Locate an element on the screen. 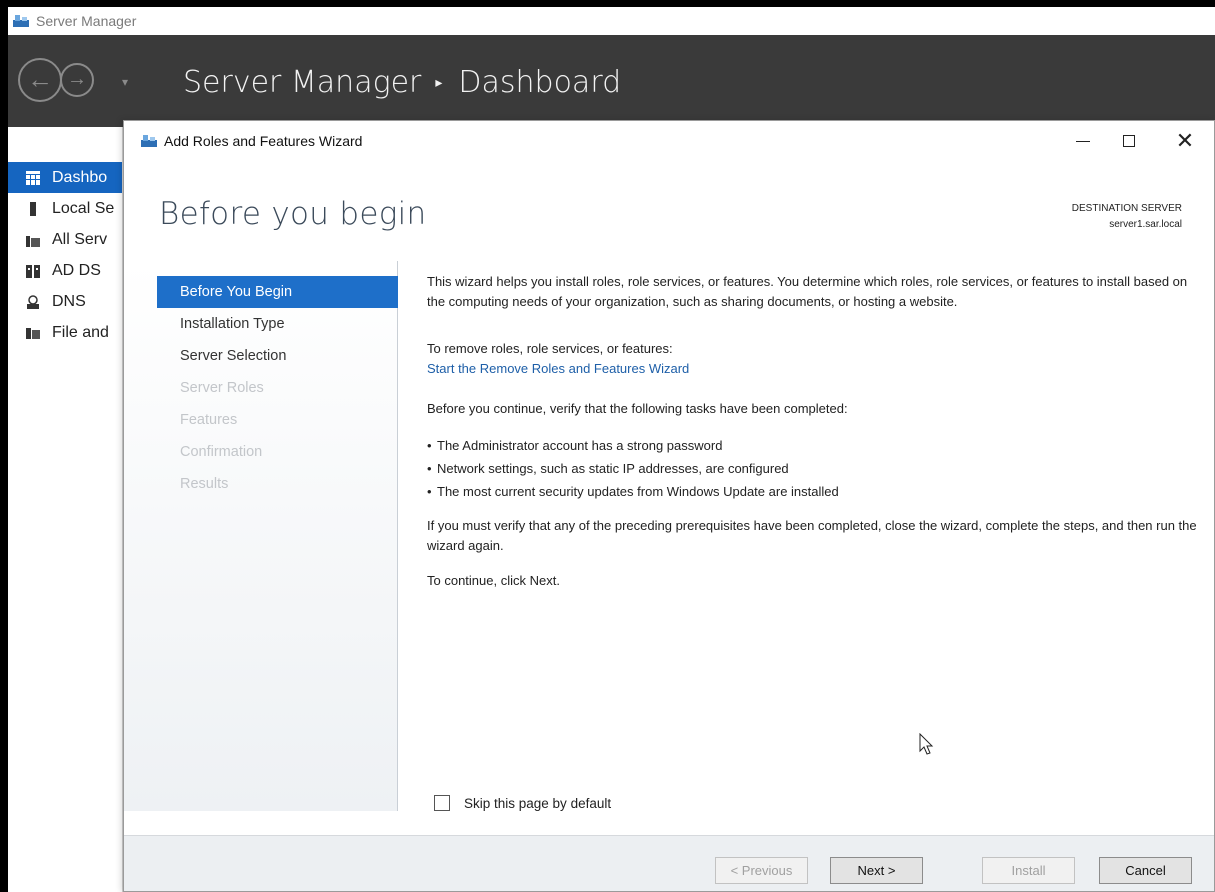 The height and width of the screenshot is (892, 1215). skip-page-option: Skip this page by default is located at coordinates (522, 803).